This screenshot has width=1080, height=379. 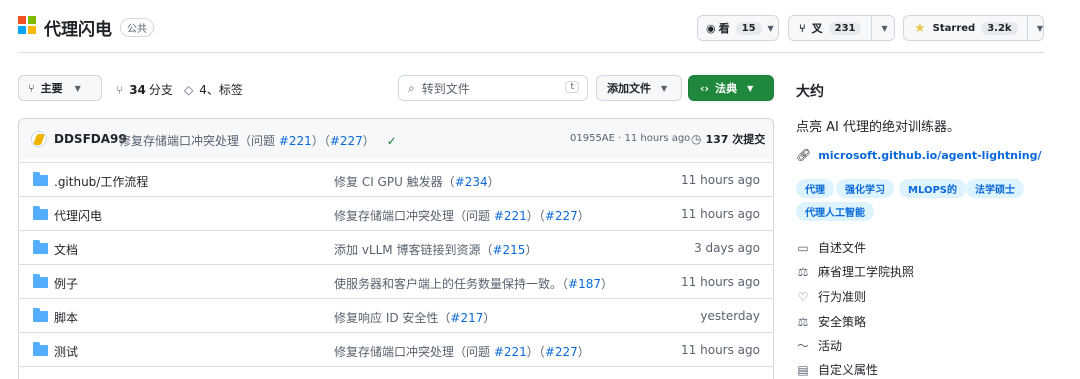 I want to click on heart-icon: ♡, so click(x=803, y=296).